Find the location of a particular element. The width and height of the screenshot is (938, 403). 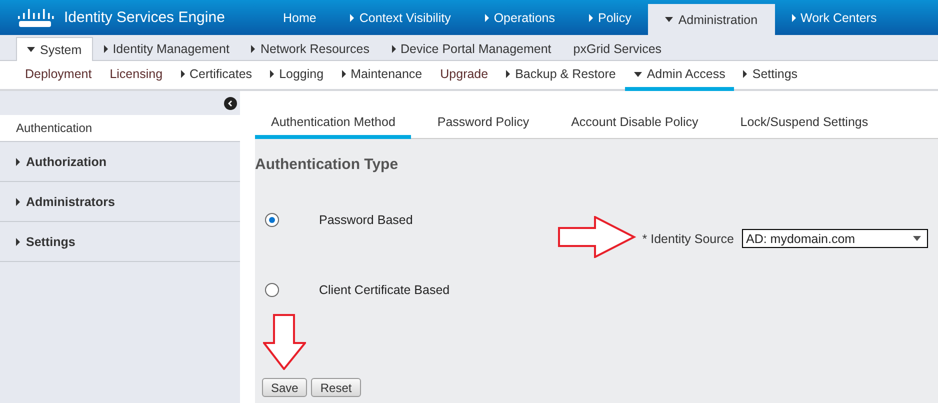

arrow-annotation is located at coordinates (284, 342).